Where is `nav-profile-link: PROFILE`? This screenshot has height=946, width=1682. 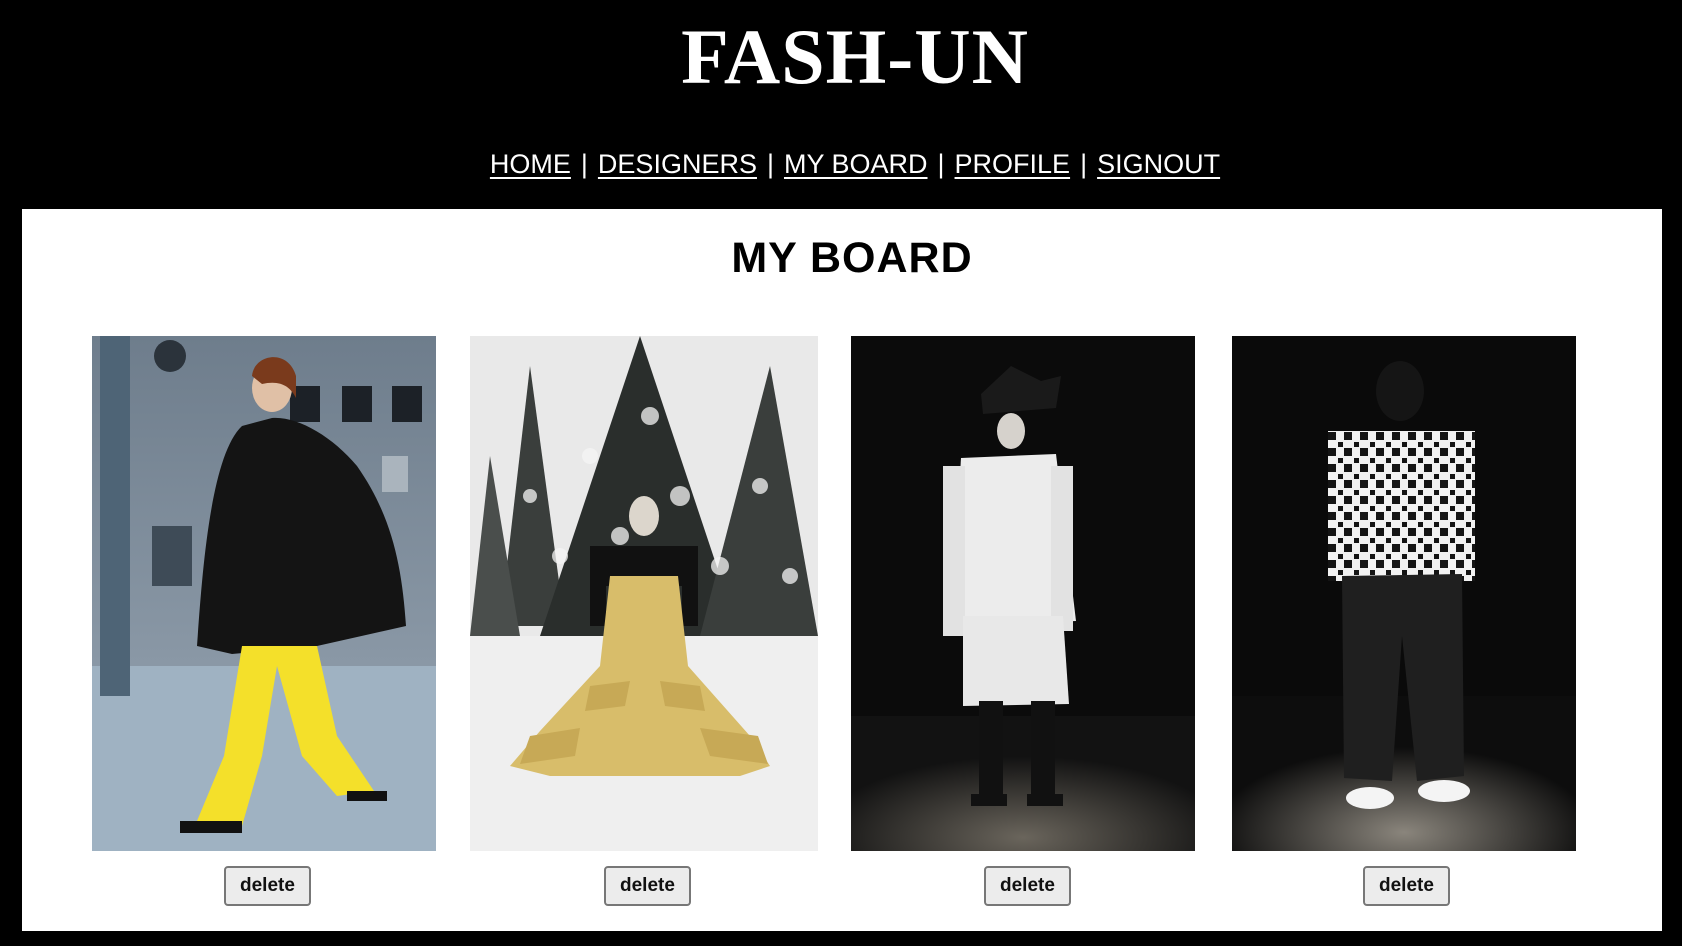 nav-profile-link: PROFILE is located at coordinates (1013, 164).